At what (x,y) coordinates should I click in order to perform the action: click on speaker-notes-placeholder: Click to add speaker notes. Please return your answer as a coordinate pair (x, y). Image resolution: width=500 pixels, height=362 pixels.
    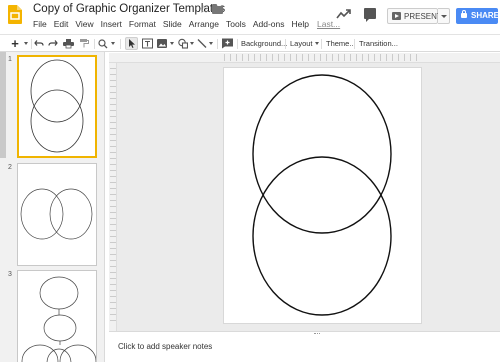
    Looking at the image, I should click on (165, 346).